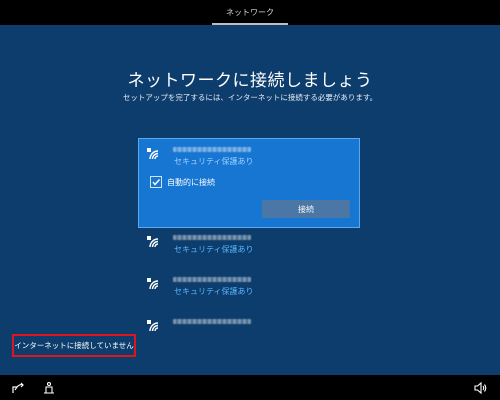 This screenshot has height=400, width=500. I want to click on top-bar: ネットワーク, so click(250, 12).